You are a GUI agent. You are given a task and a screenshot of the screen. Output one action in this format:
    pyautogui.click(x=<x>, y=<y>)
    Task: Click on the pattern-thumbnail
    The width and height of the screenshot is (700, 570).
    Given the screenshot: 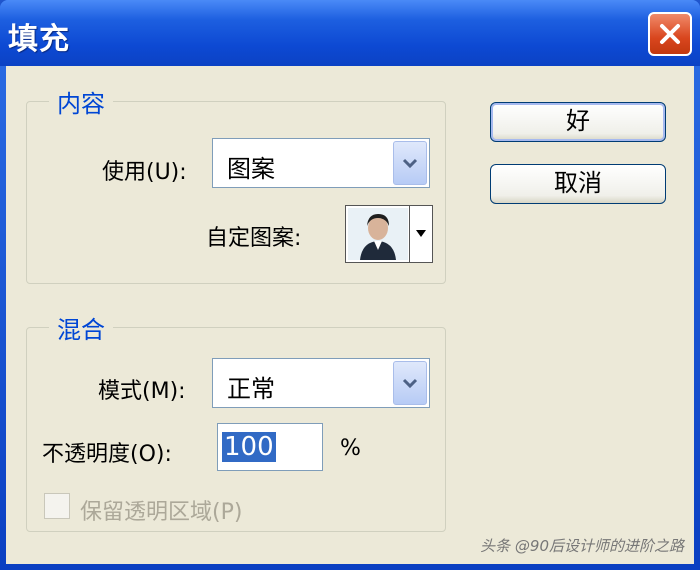 What is the action you would take?
    pyautogui.click(x=378, y=234)
    